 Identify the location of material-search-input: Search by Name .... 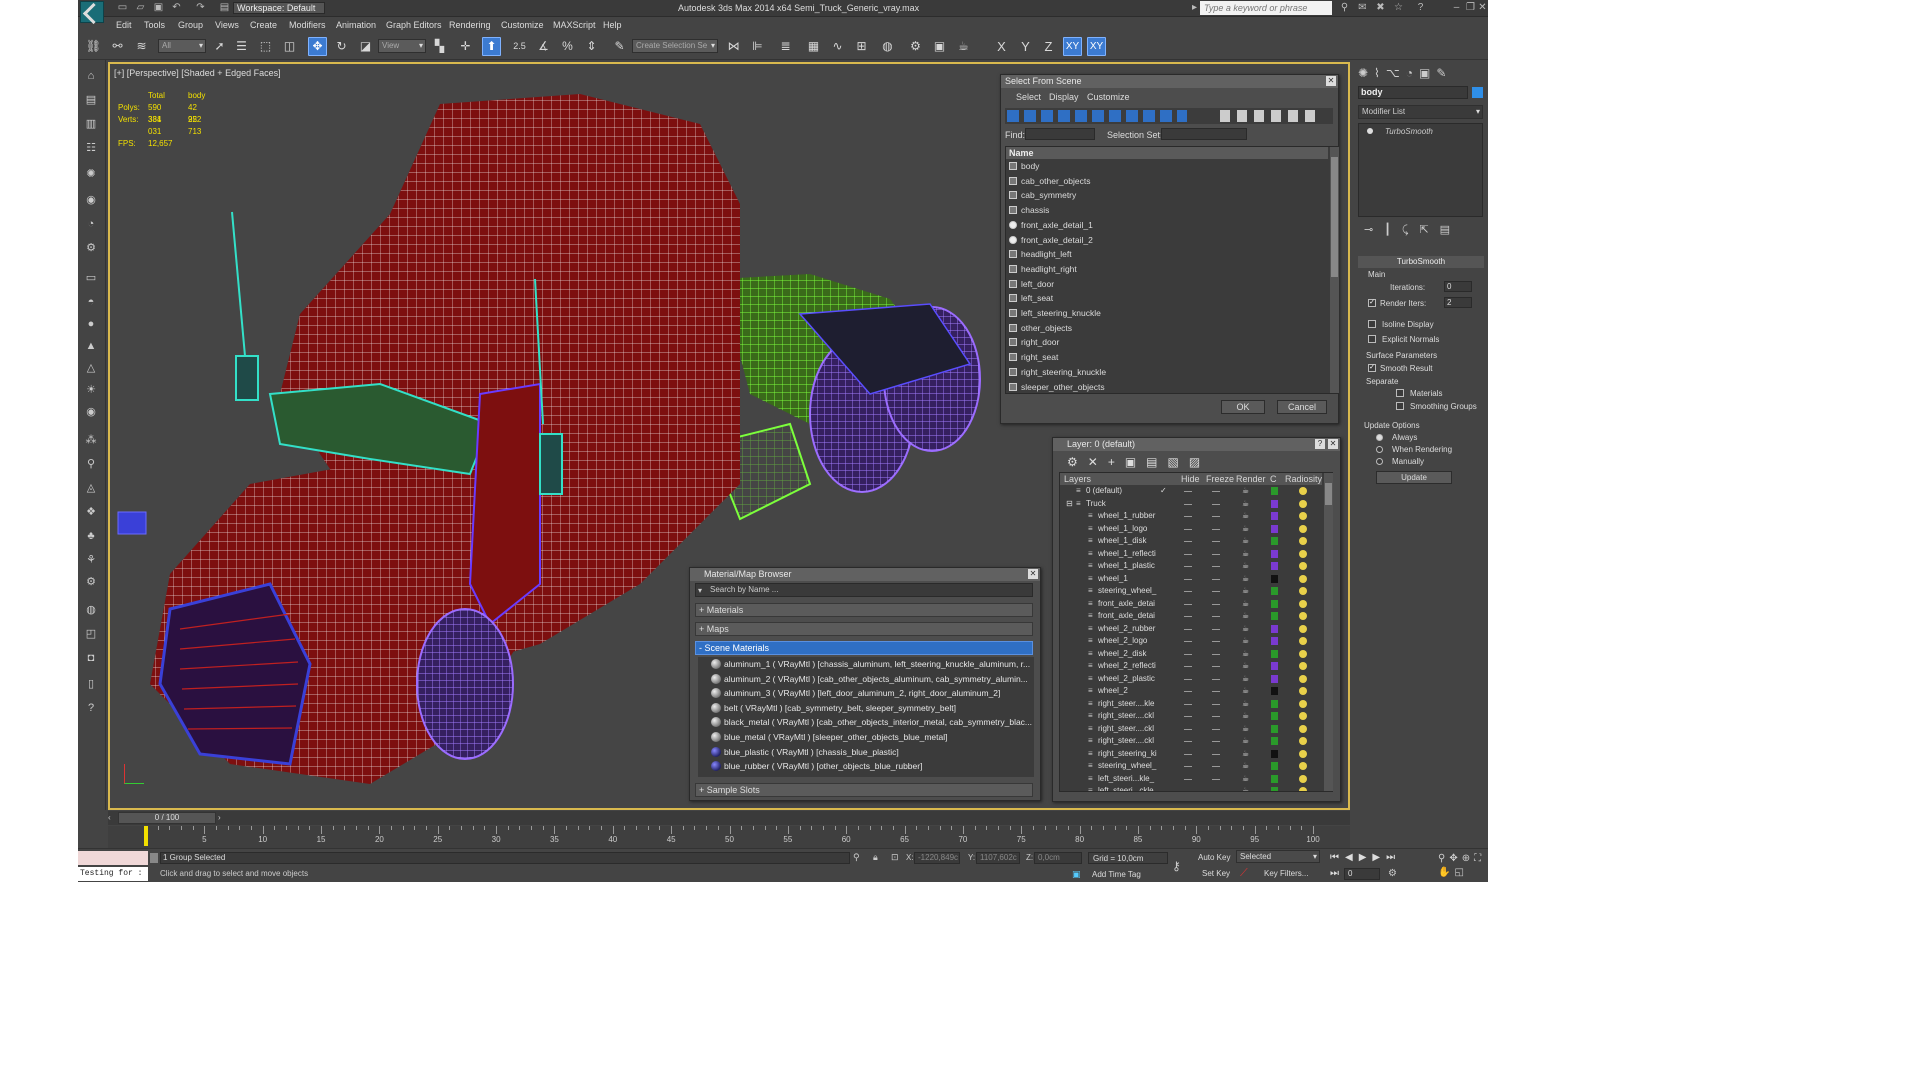
(864, 590).